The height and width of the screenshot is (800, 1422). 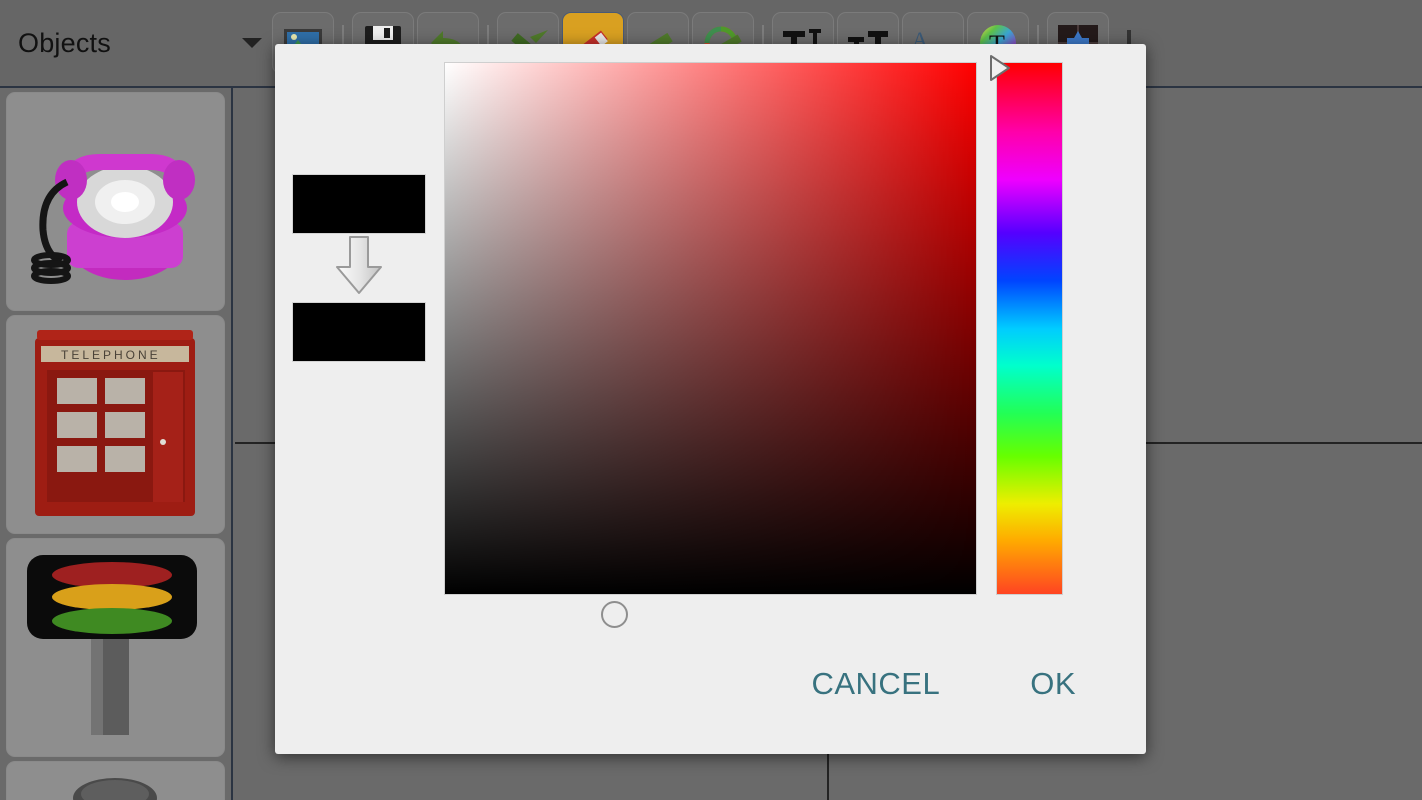 I want to click on cancel-button: CANCEL, so click(x=875, y=684).